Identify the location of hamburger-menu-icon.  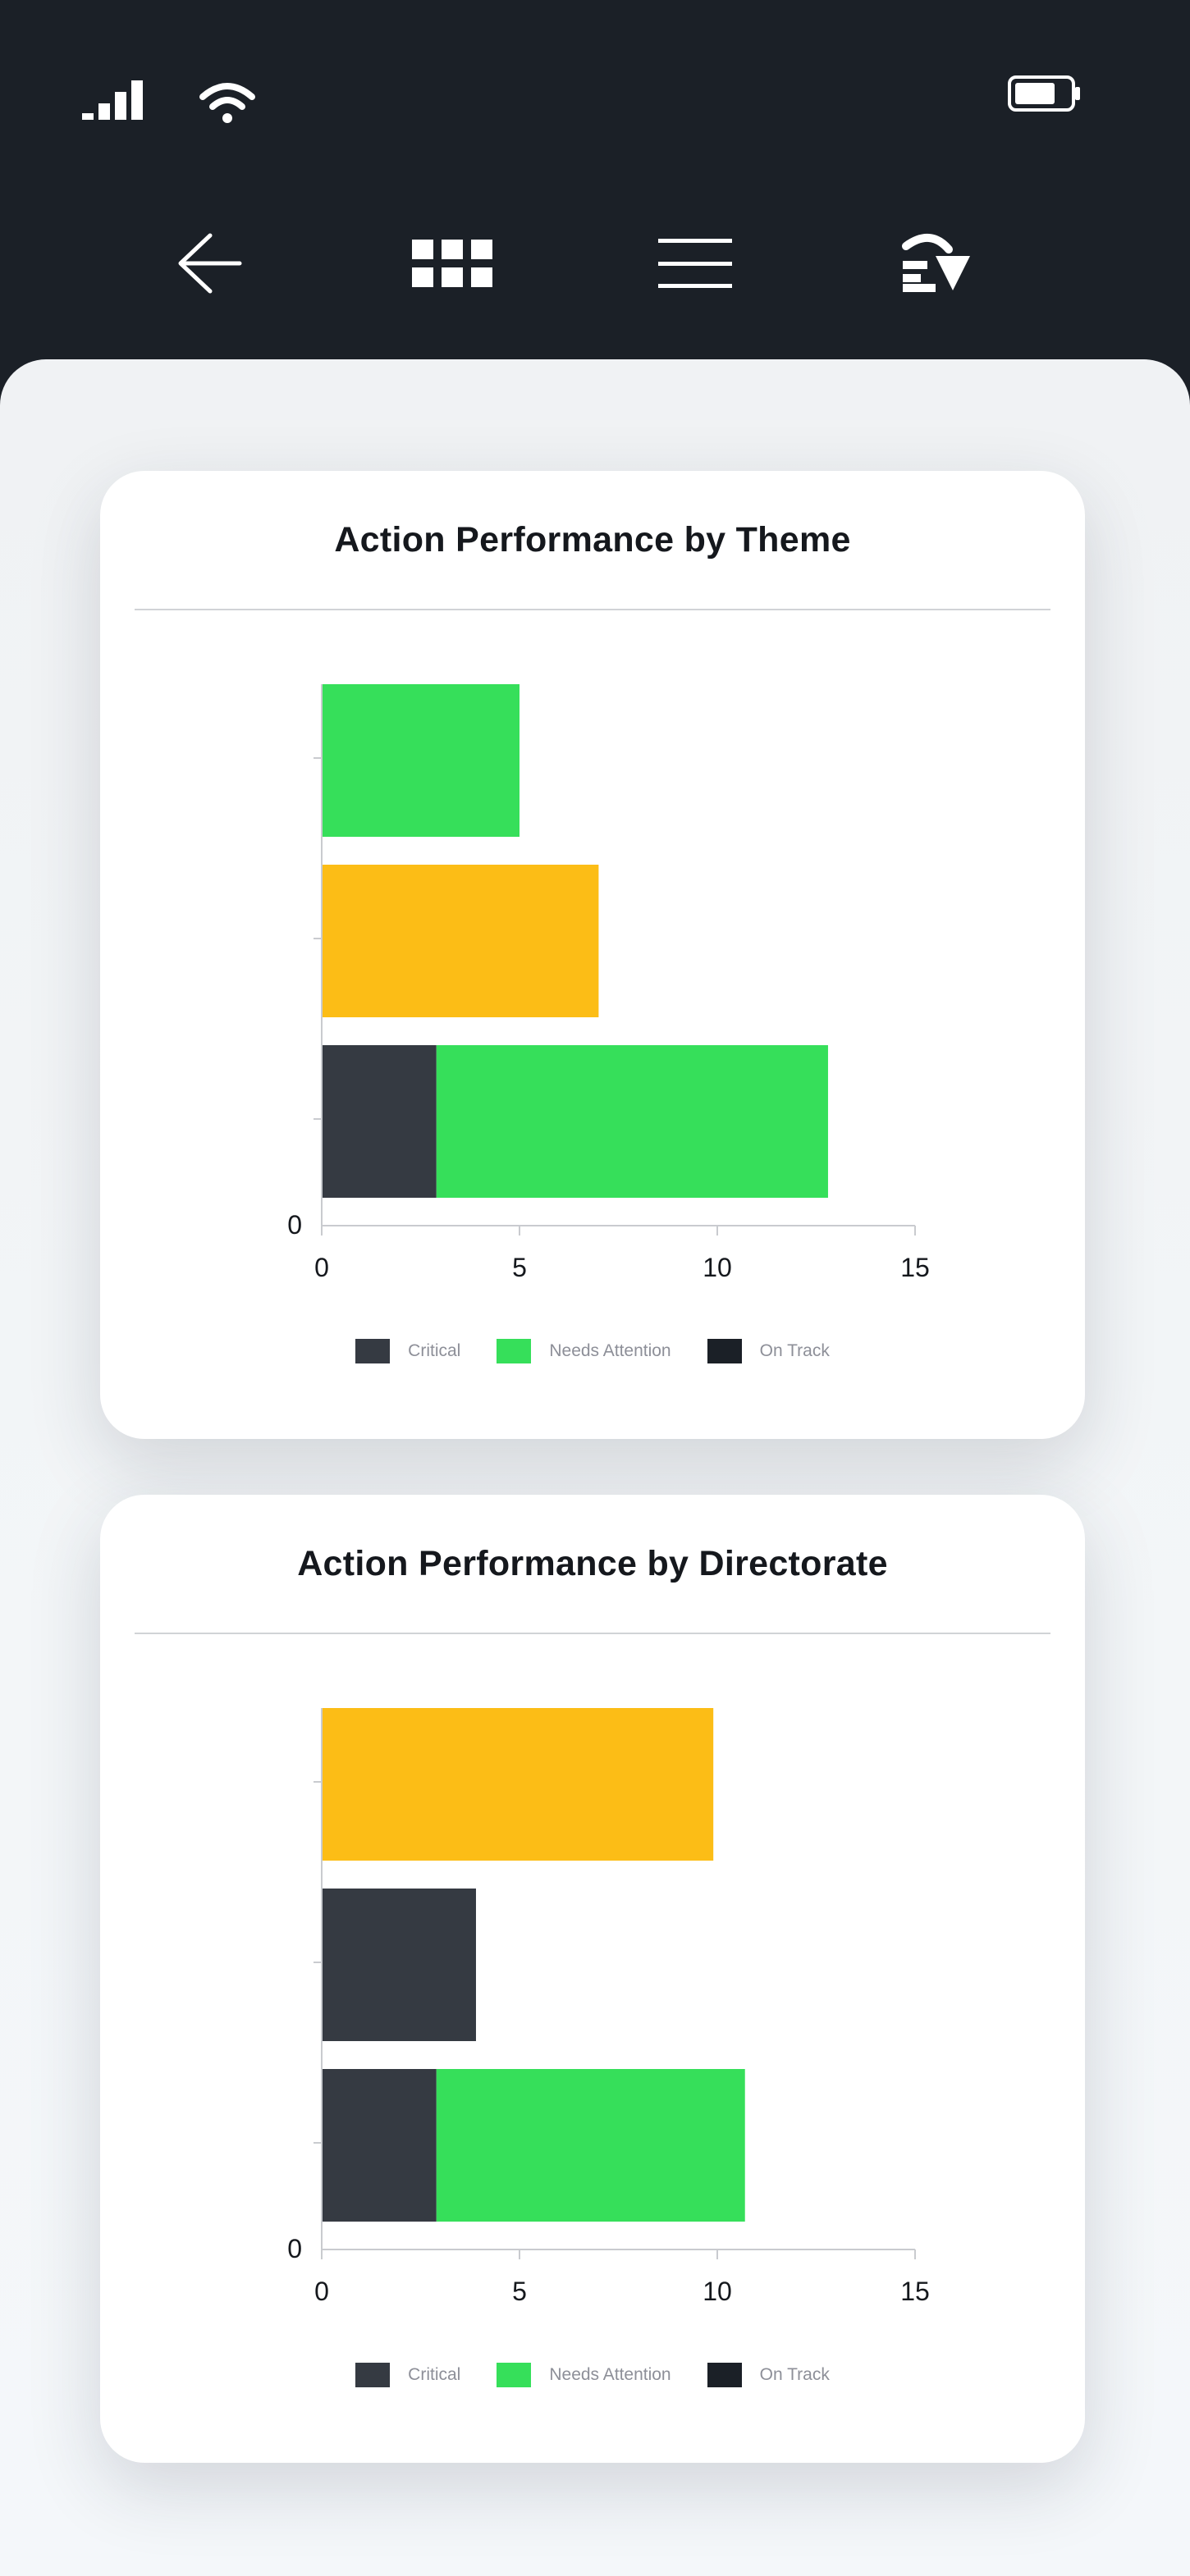
(695, 263).